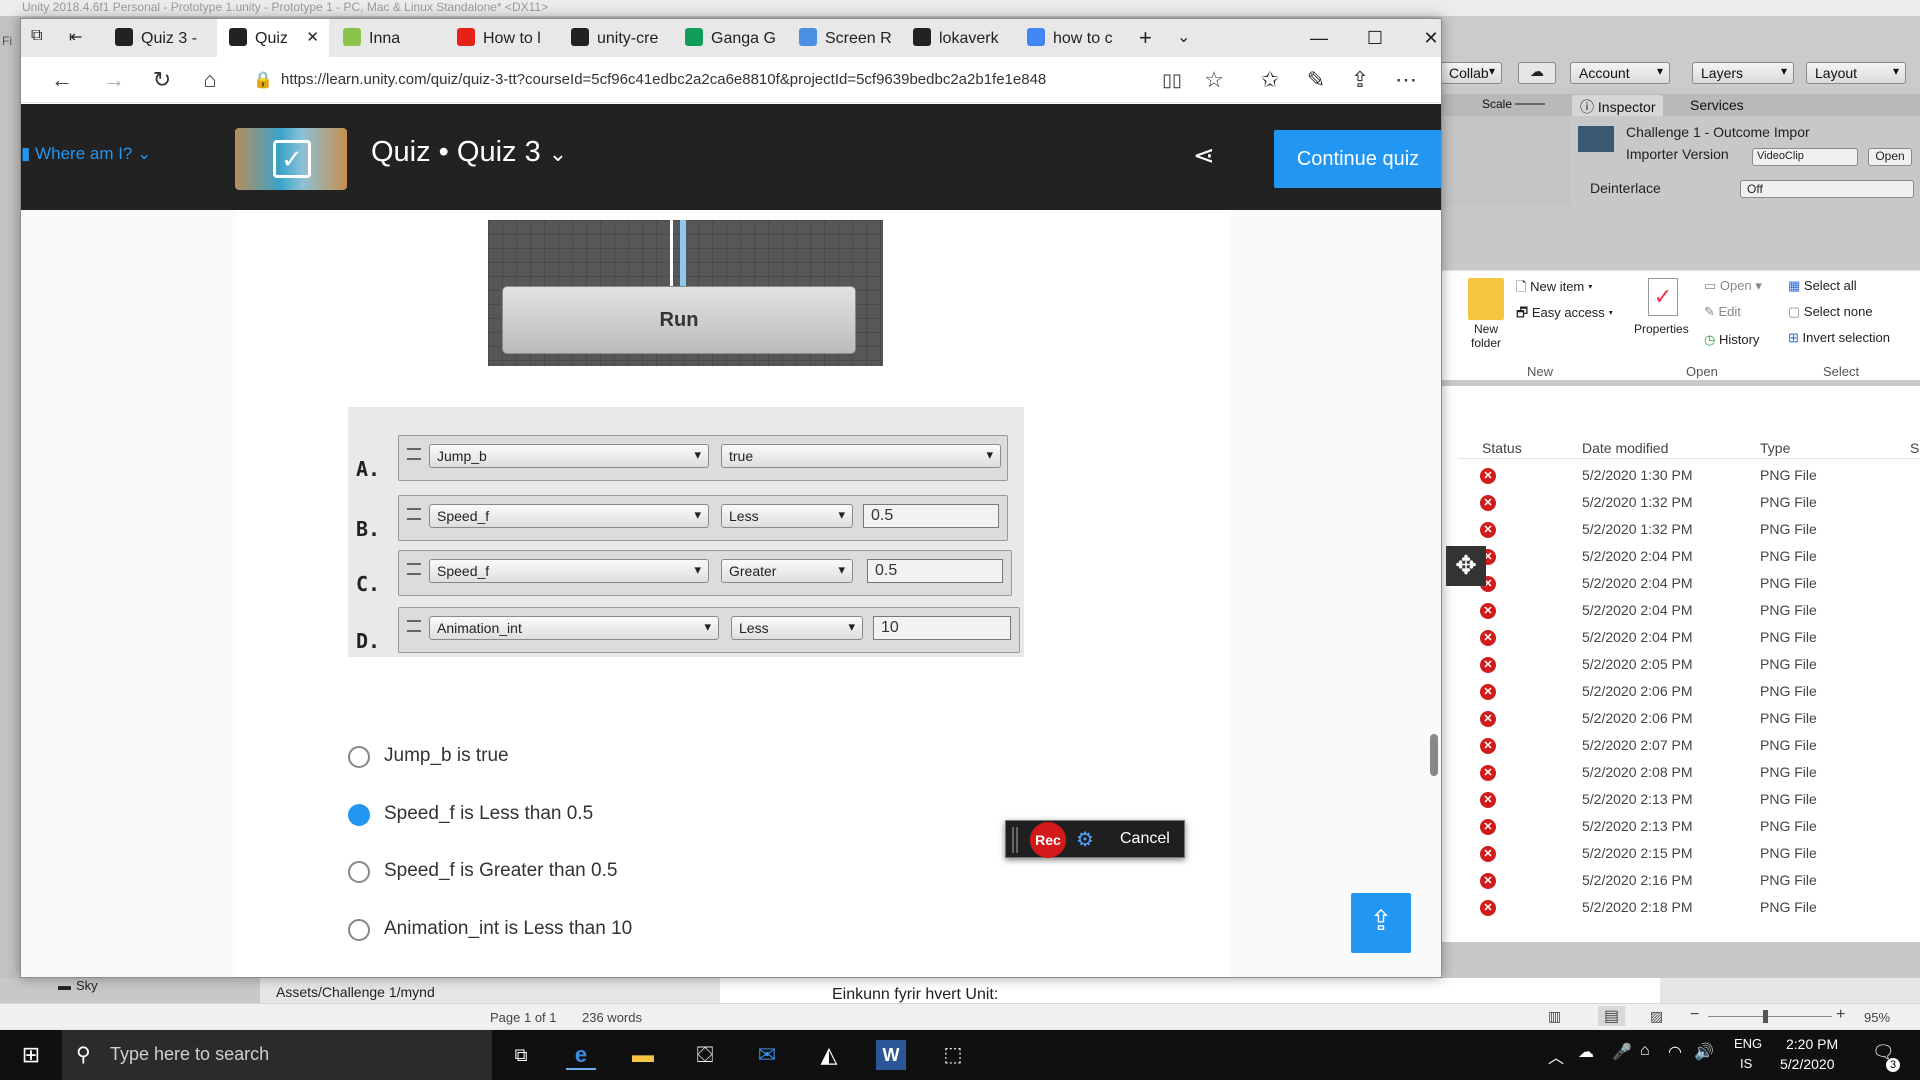 The image size is (1920, 1080). I want to click on properties-label: Properties, so click(1661, 329).